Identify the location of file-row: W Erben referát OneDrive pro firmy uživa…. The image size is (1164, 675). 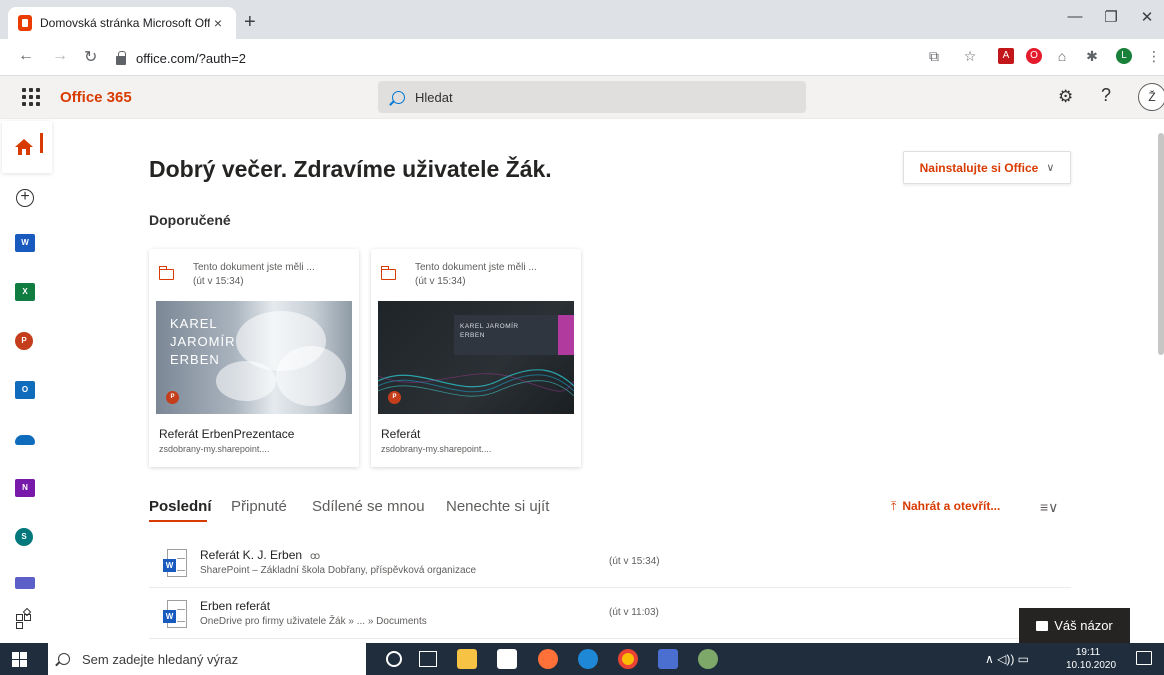
(610, 614).